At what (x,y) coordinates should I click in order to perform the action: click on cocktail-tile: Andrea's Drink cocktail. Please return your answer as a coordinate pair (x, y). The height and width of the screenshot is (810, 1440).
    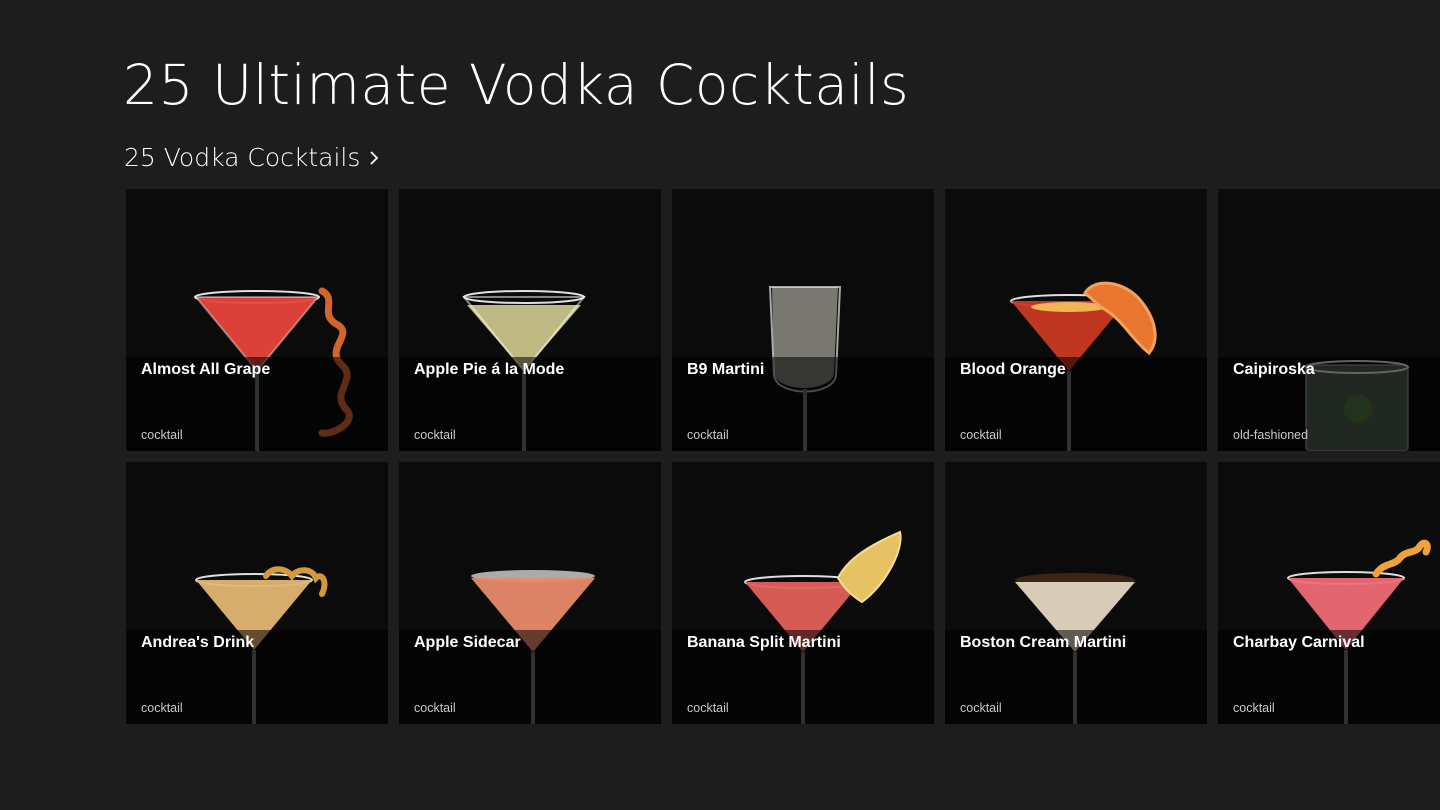
    Looking at the image, I should click on (257, 593).